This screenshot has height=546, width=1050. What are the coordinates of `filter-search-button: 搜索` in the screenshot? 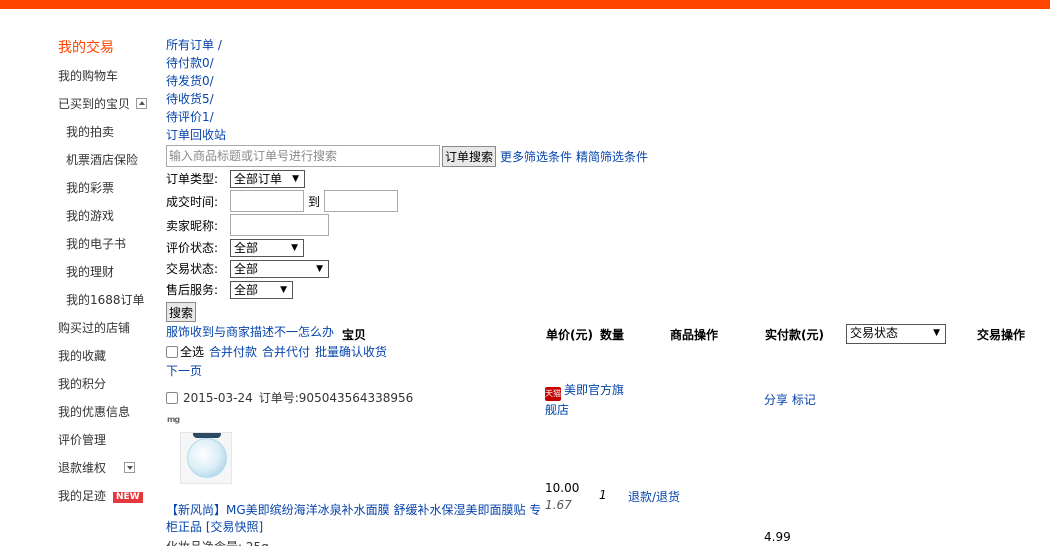 It's located at (181, 312).